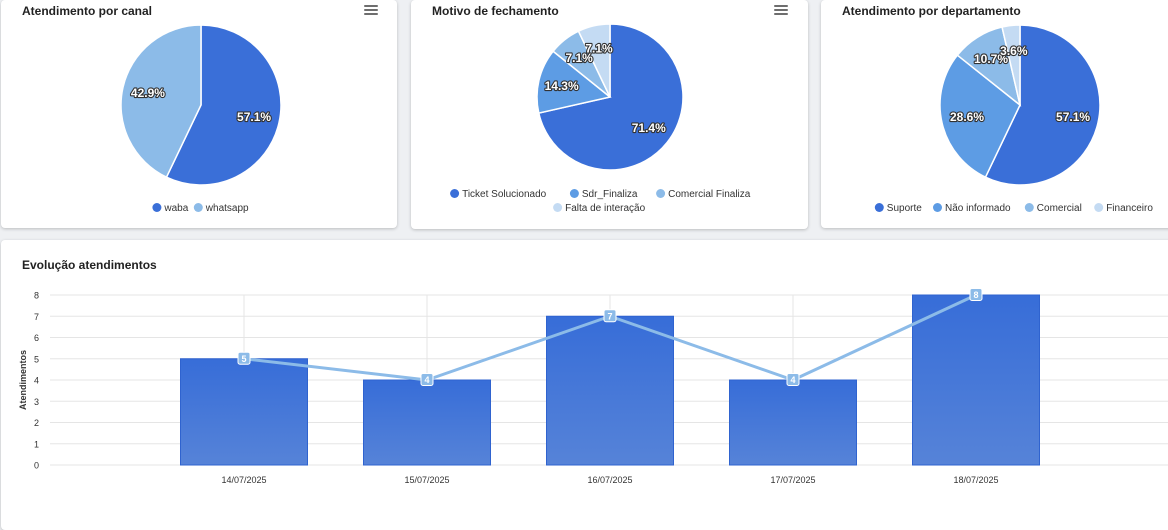 This screenshot has height=530, width=1168. Describe the element at coordinates (649, 128) in the screenshot. I see `pie-data-label: 71.4%` at that location.